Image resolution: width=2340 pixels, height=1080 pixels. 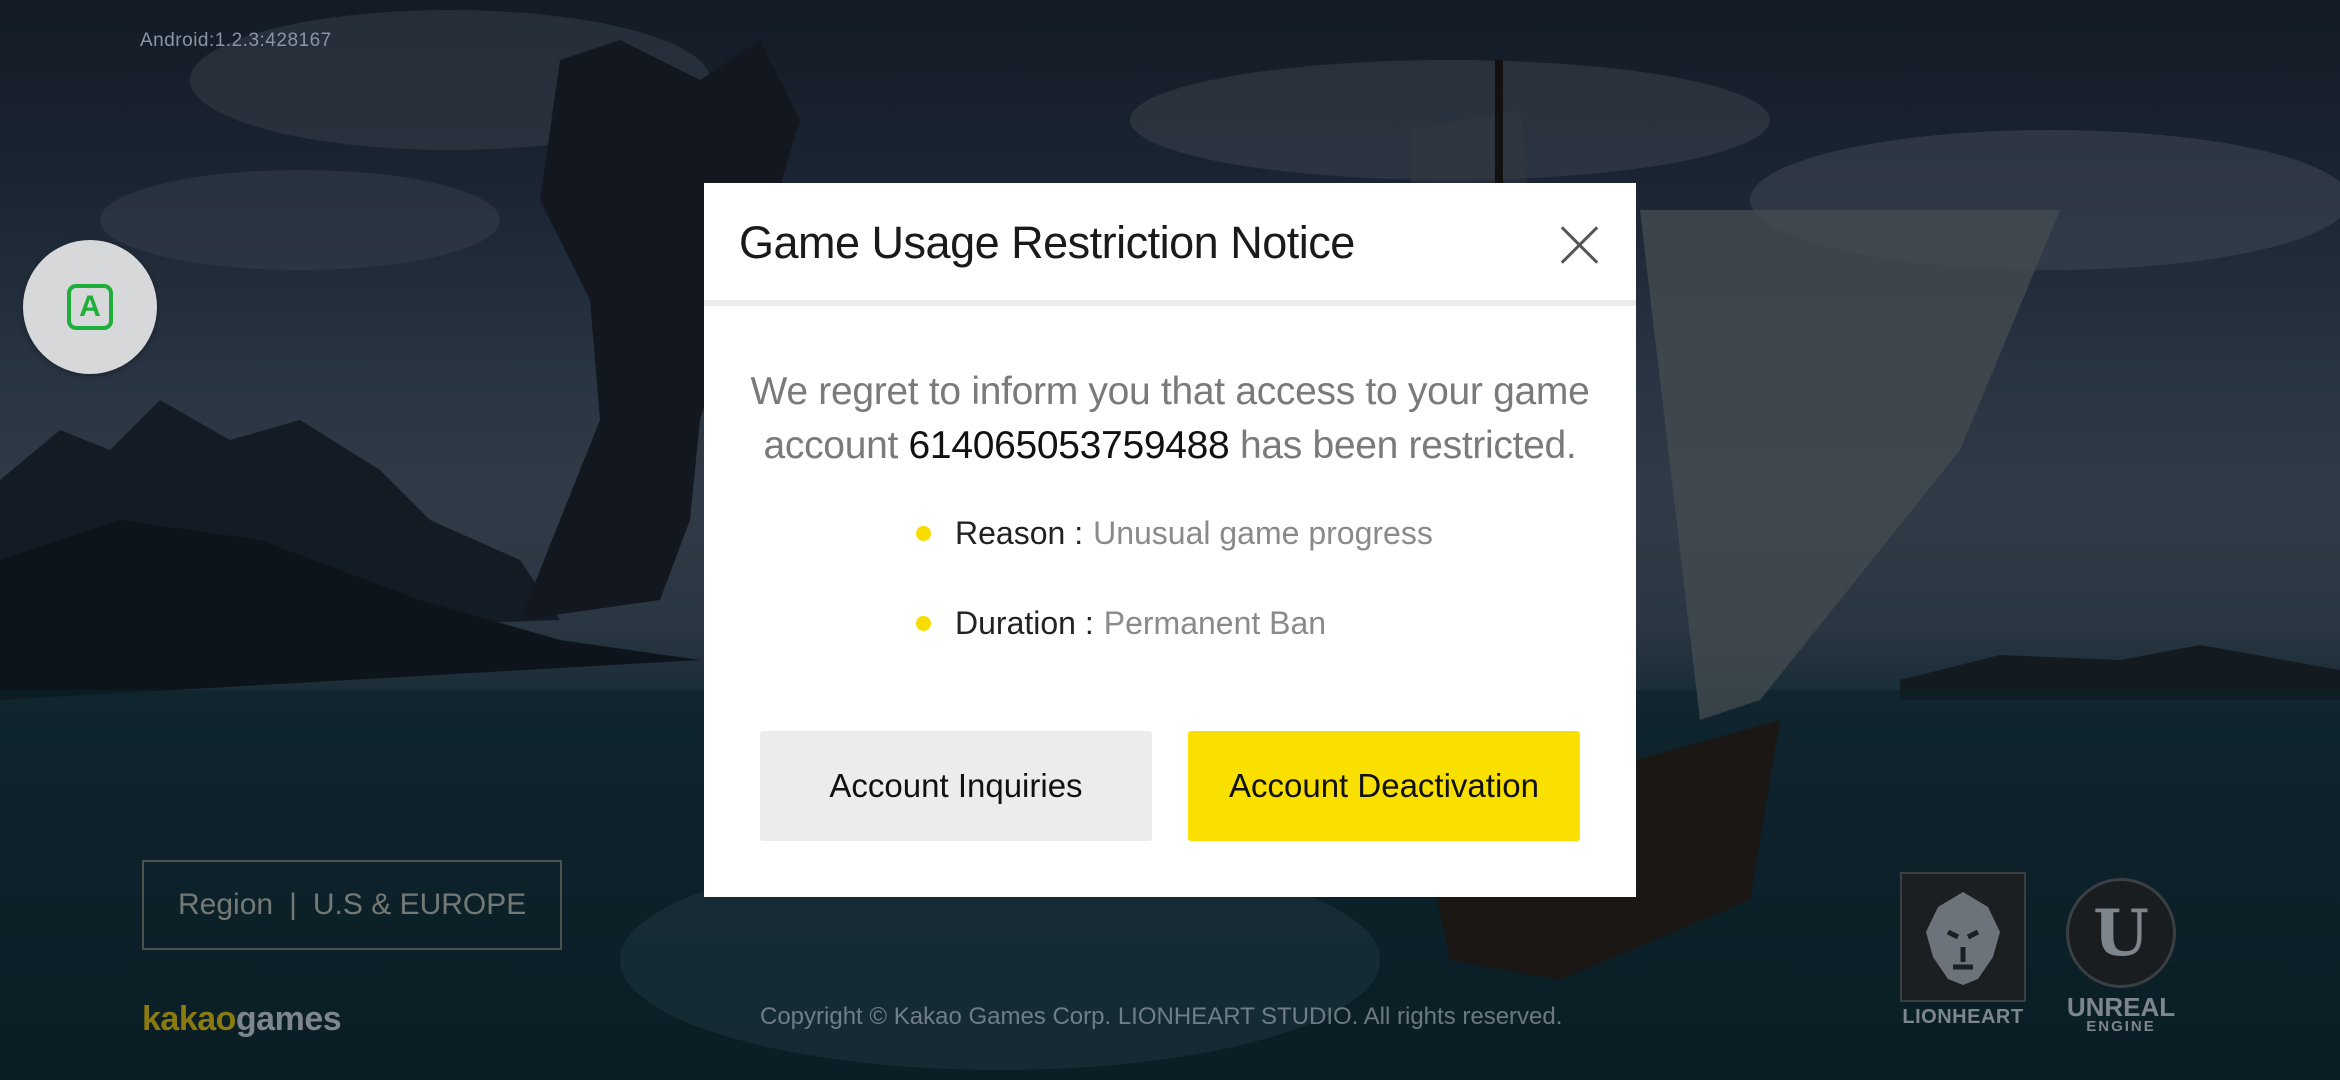 What do you see at coordinates (1403, 445) in the screenshot?
I see `message-after: has been restricted.` at bounding box center [1403, 445].